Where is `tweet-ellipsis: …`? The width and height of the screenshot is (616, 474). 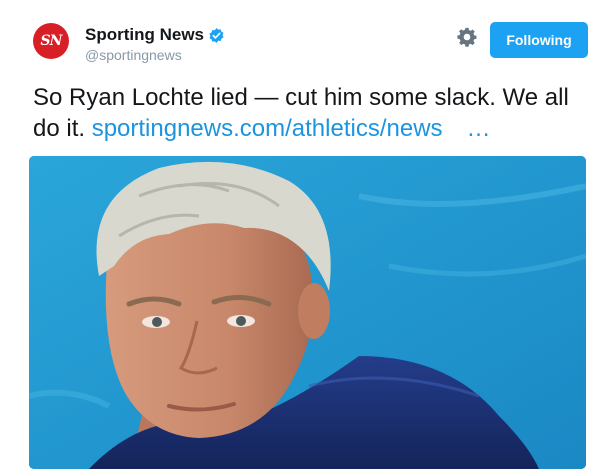 tweet-ellipsis: … is located at coordinates (479, 128).